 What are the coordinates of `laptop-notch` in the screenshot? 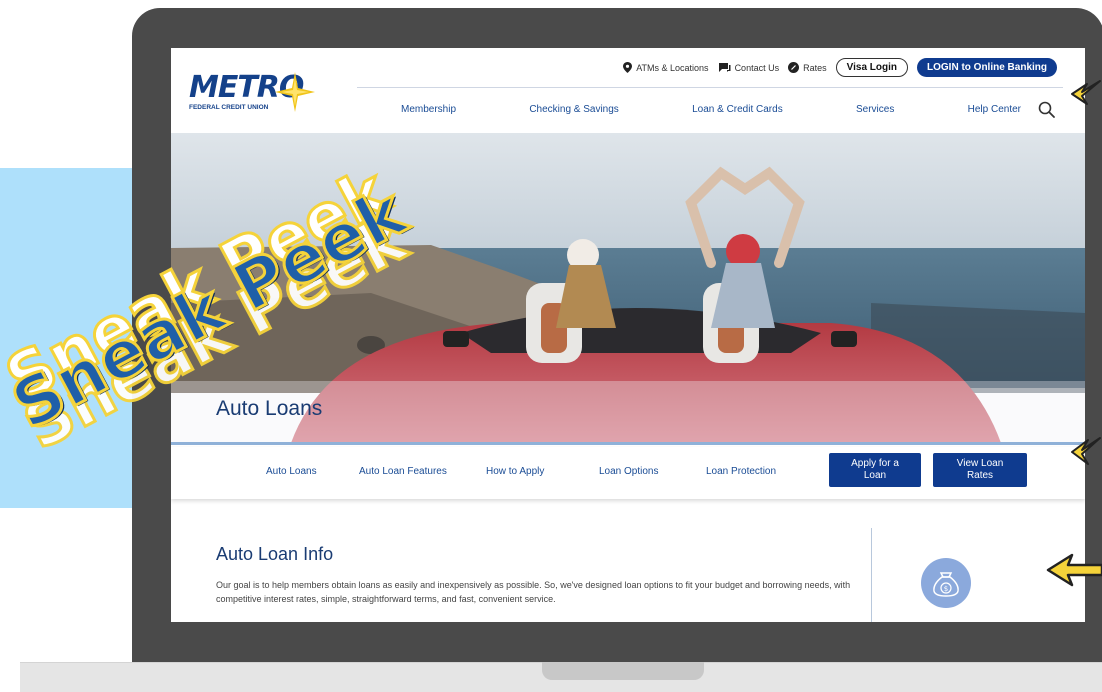 It's located at (623, 671).